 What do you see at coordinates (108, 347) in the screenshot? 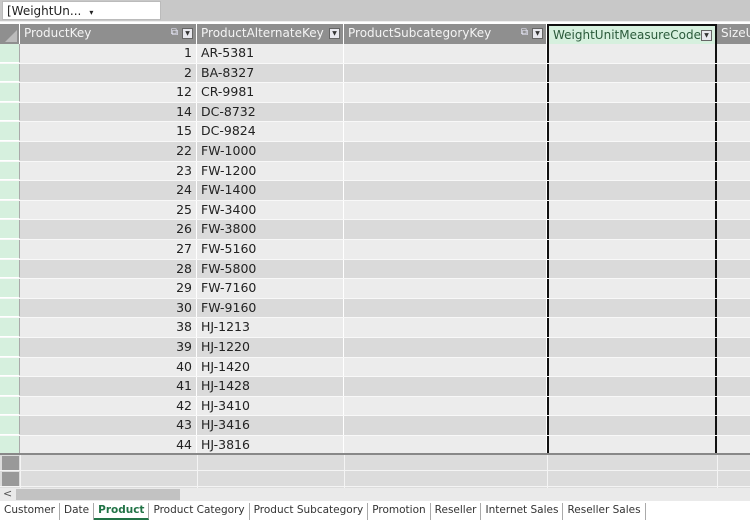
I see `cell-productkey: 39` at bounding box center [108, 347].